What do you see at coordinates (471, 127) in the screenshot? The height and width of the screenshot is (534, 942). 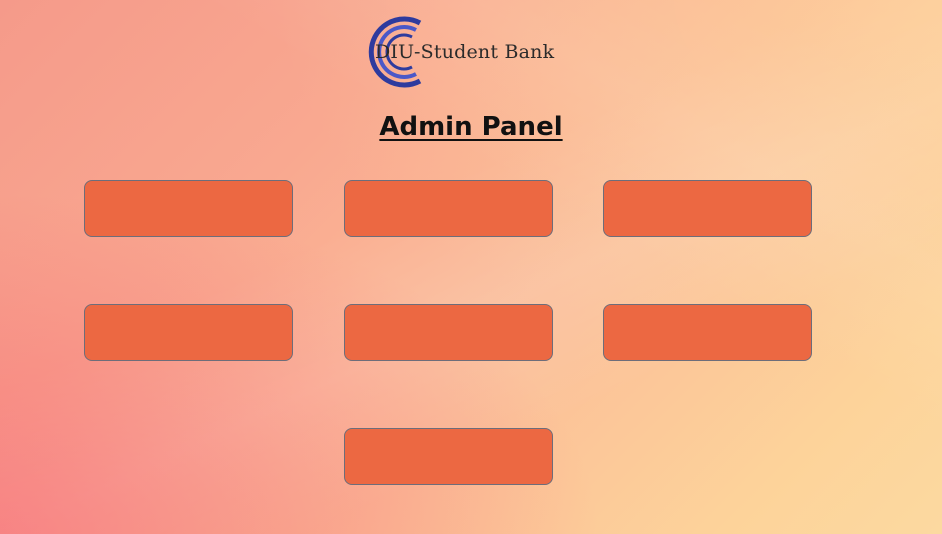 I see `page-title: Admin Panel` at bounding box center [471, 127].